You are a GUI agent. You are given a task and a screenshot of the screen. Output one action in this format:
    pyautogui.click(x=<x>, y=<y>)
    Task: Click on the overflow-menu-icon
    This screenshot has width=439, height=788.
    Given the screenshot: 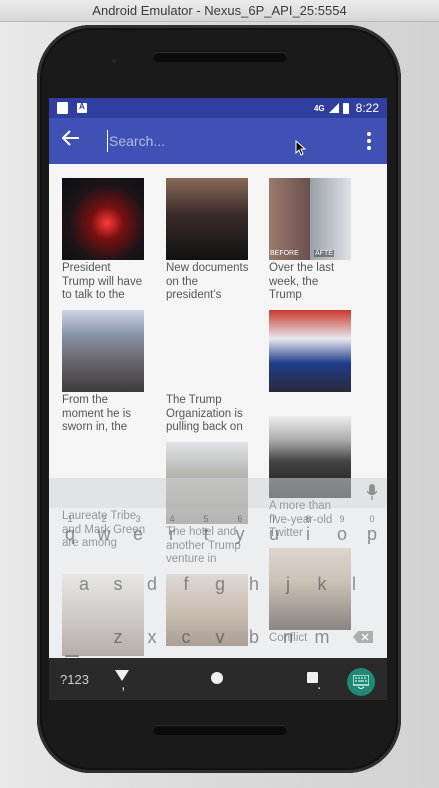 What is the action you would take?
    pyautogui.click(x=369, y=141)
    